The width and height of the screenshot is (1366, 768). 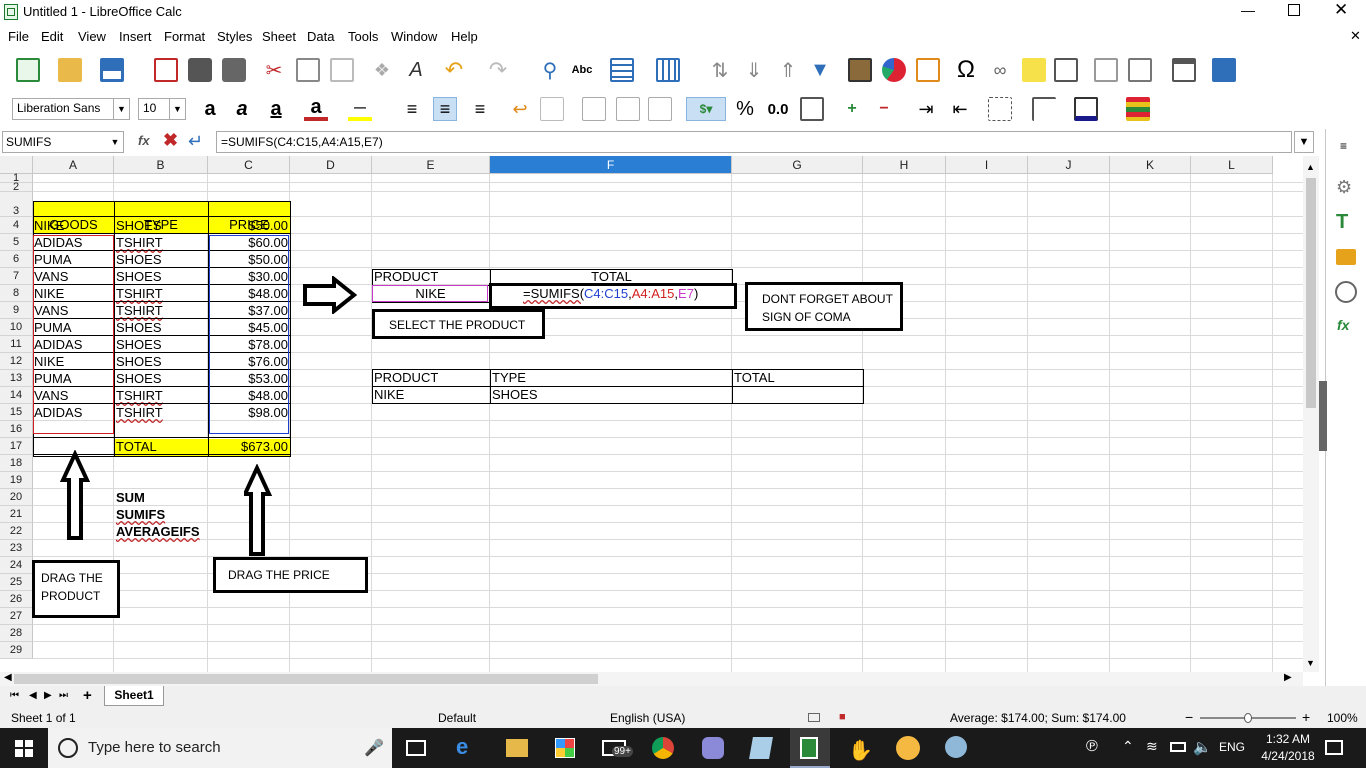 I want to click on chrome-icon, so click(x=663, y=748).